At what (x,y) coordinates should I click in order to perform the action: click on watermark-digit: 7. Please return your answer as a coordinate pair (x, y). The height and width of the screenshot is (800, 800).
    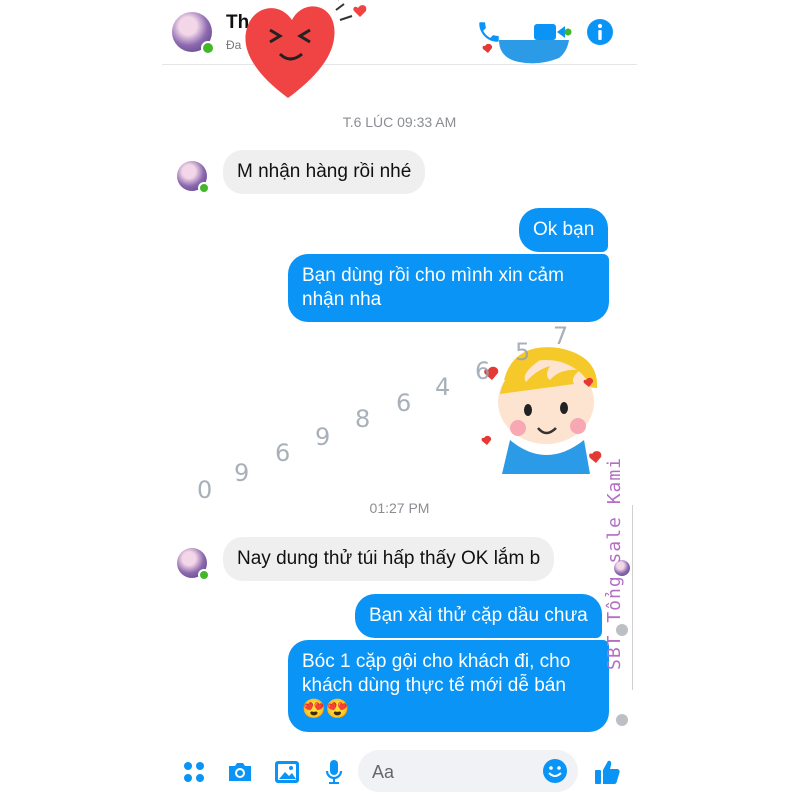
    Looking at the image, I should click on (561, 336).